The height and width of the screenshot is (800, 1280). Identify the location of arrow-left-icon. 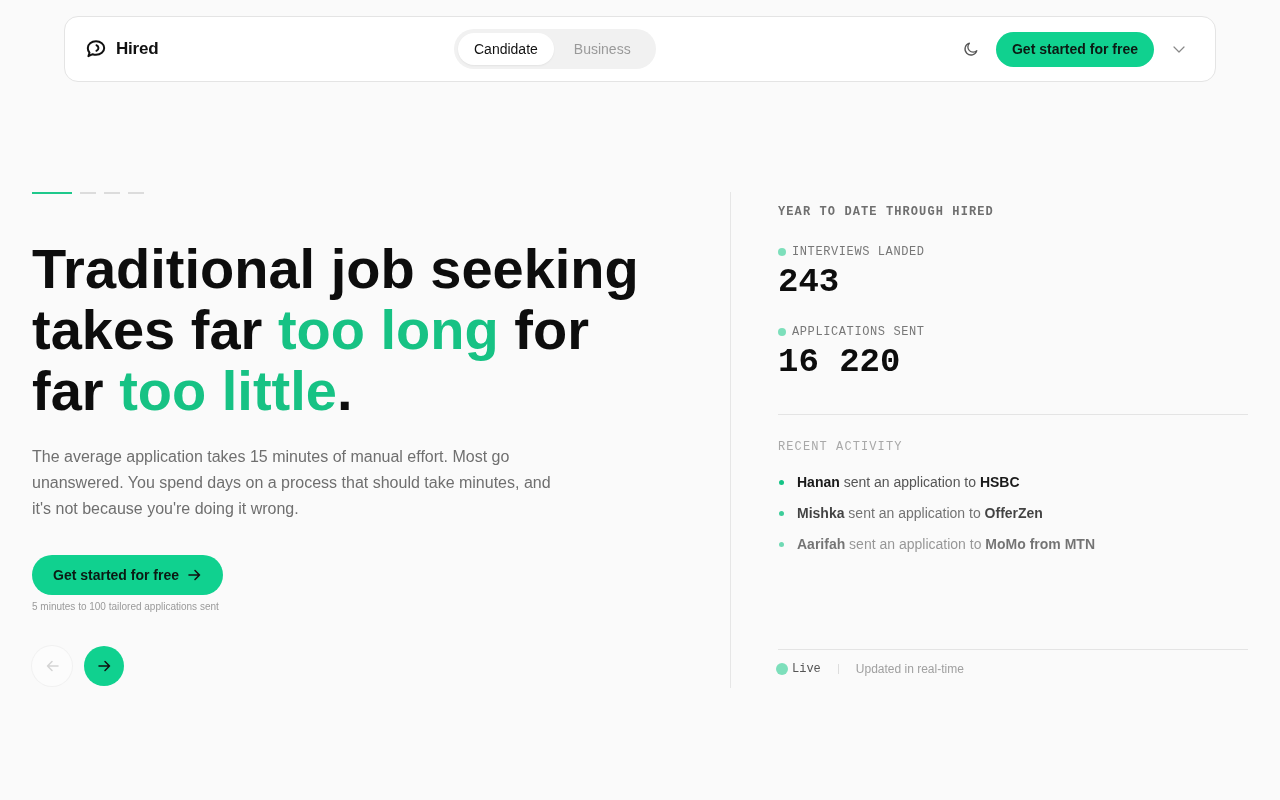
(52, 666).